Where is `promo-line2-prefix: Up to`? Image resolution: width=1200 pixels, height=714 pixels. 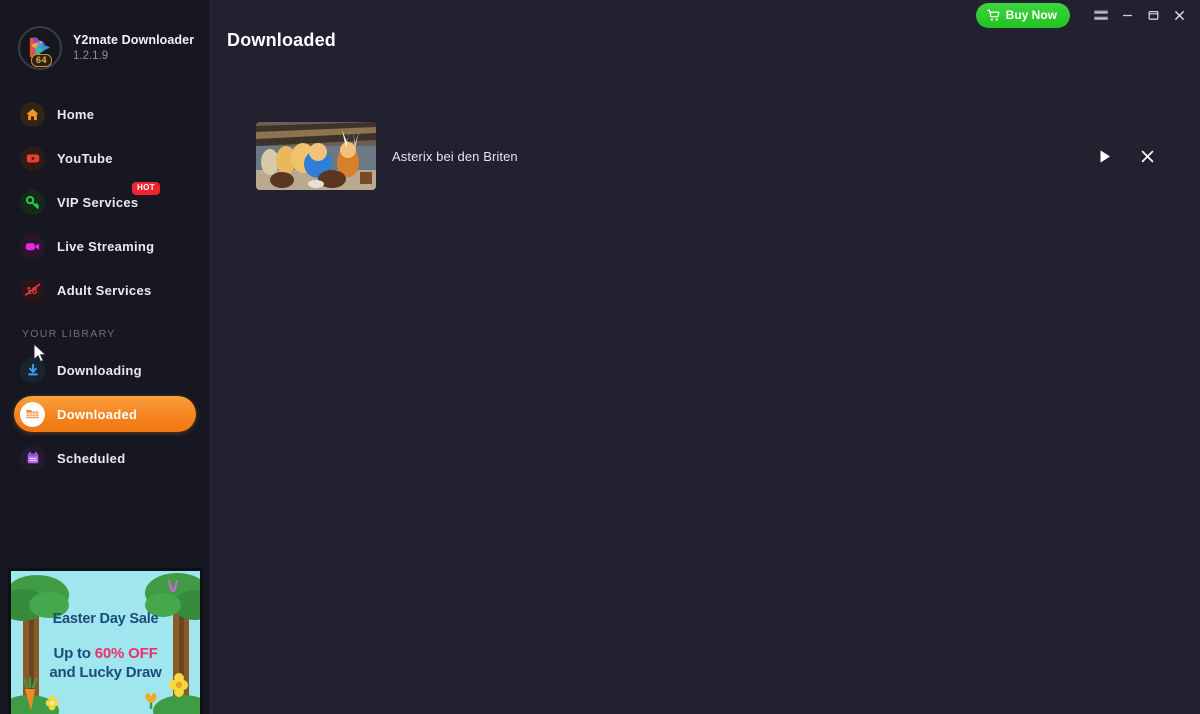
promo-line2-prefix: Up to is located at coordinates (74, 653).